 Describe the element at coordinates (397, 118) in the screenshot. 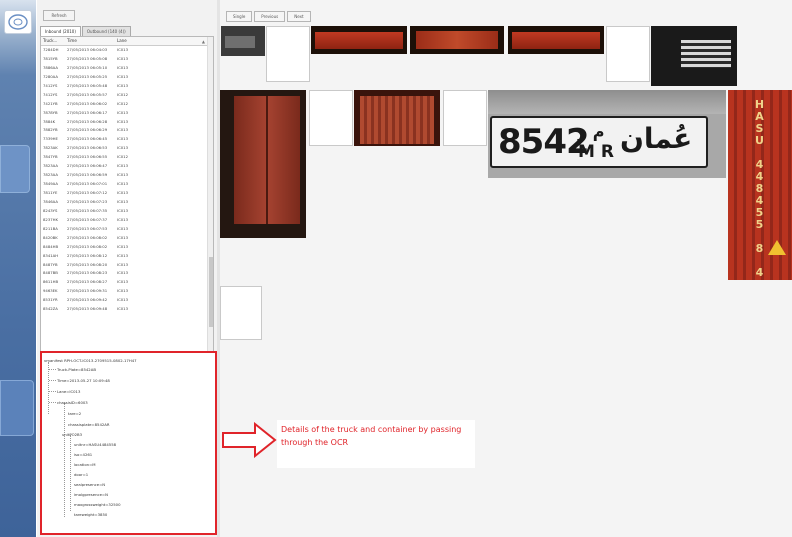

I see `image-container-top` at that location.